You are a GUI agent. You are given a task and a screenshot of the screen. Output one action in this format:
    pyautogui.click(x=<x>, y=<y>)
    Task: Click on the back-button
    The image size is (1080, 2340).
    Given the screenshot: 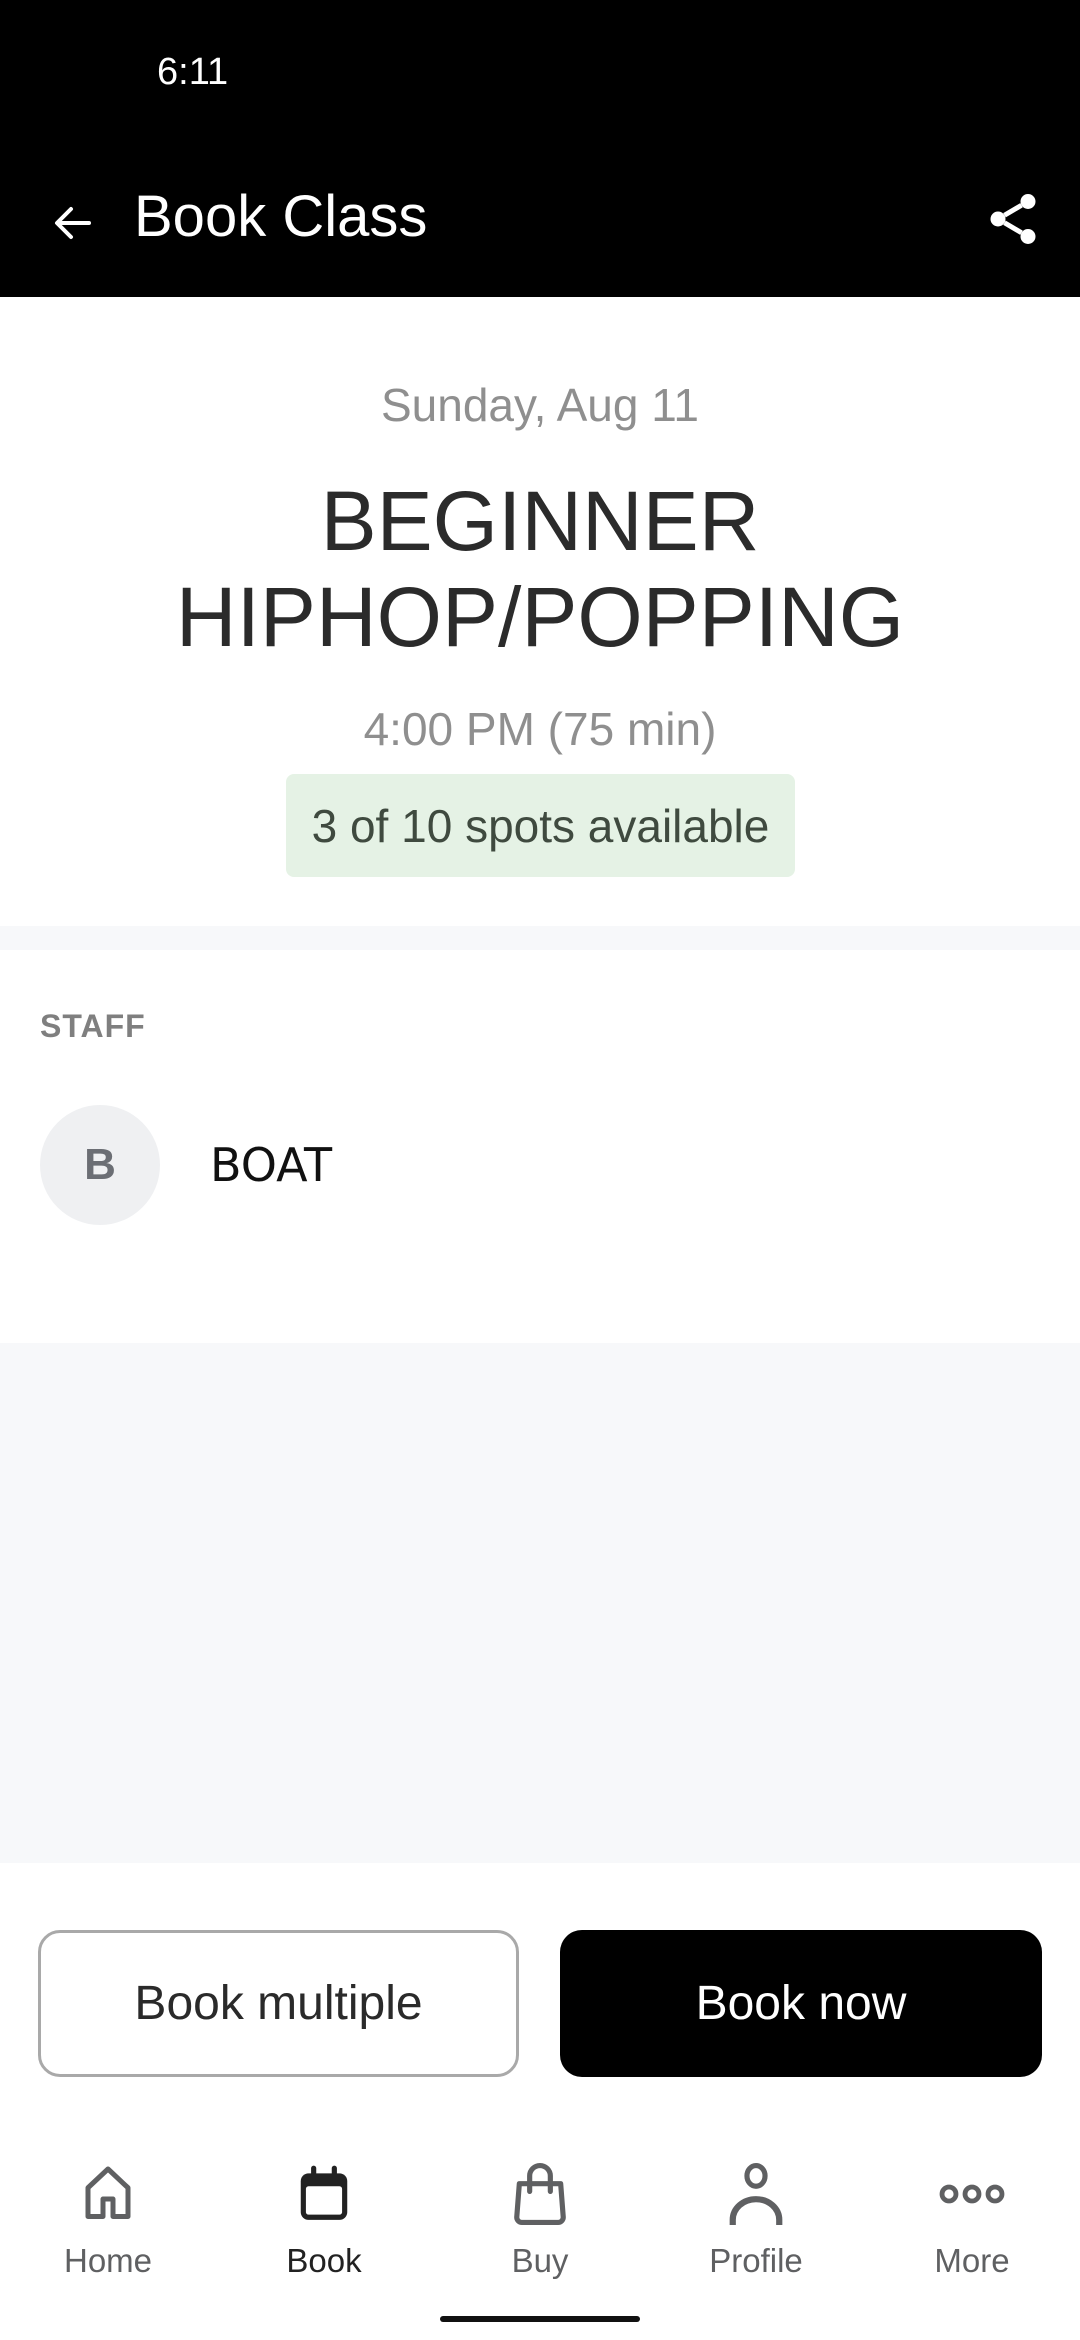 What is the action you would take?
    pyautogui.click(x=73, y=223)
    